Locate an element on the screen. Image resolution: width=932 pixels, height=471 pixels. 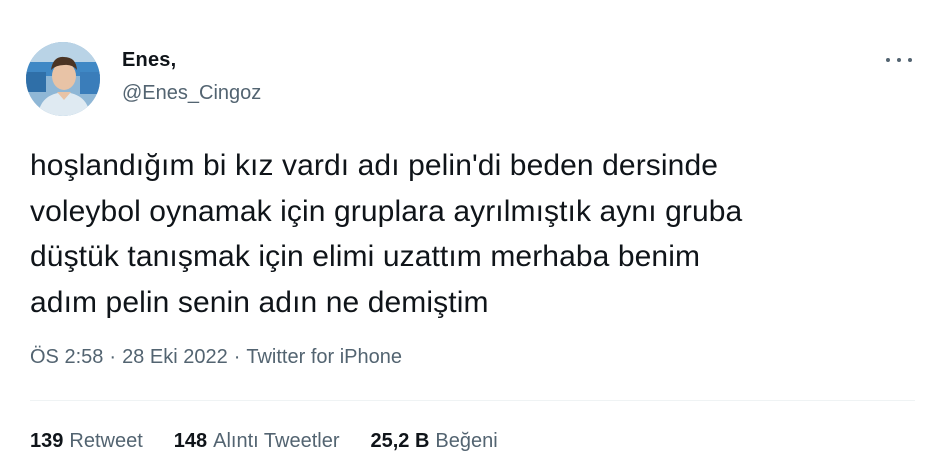
likes-label: Beğeni is located at coordinates (466, 441).